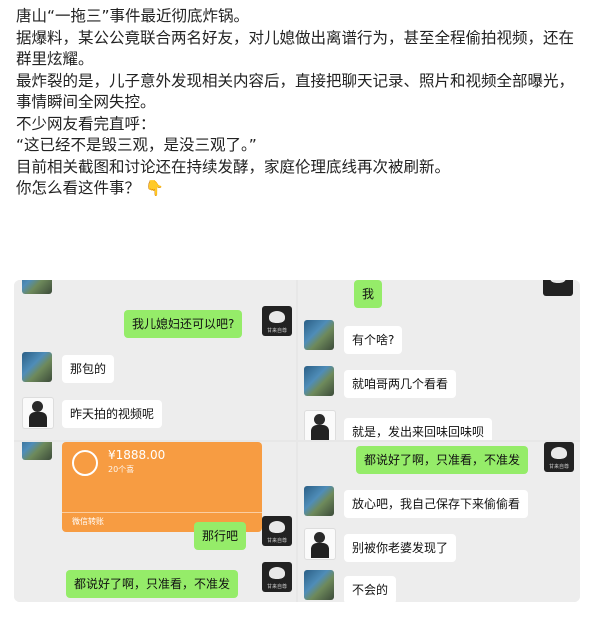  Describe the element at coordinates (88, 521) in the screenshot. I see `transfer-label: 微信转账` at that location.